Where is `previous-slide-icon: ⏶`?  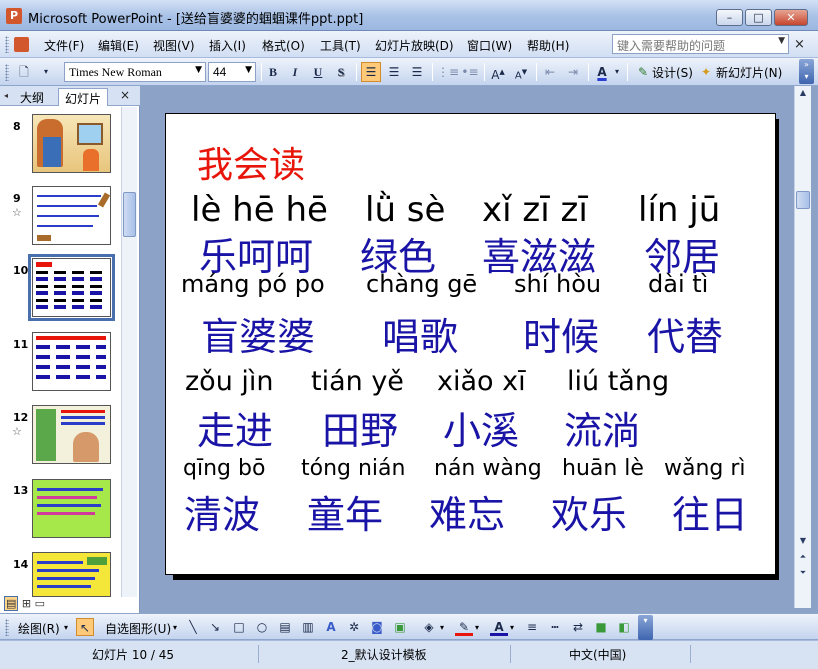
previous-slide-icon: ⏶ is located at coordinates (803, 559).